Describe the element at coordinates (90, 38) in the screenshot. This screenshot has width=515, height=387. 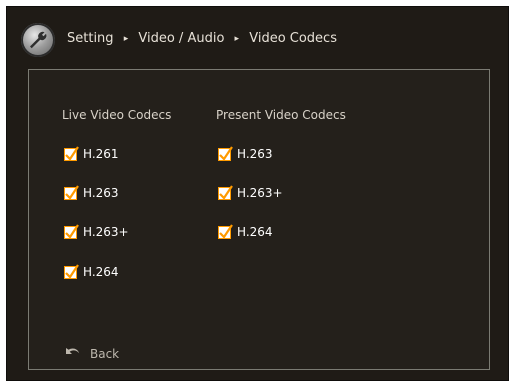
I see `breadcrumb-setting: Setting` at that location.